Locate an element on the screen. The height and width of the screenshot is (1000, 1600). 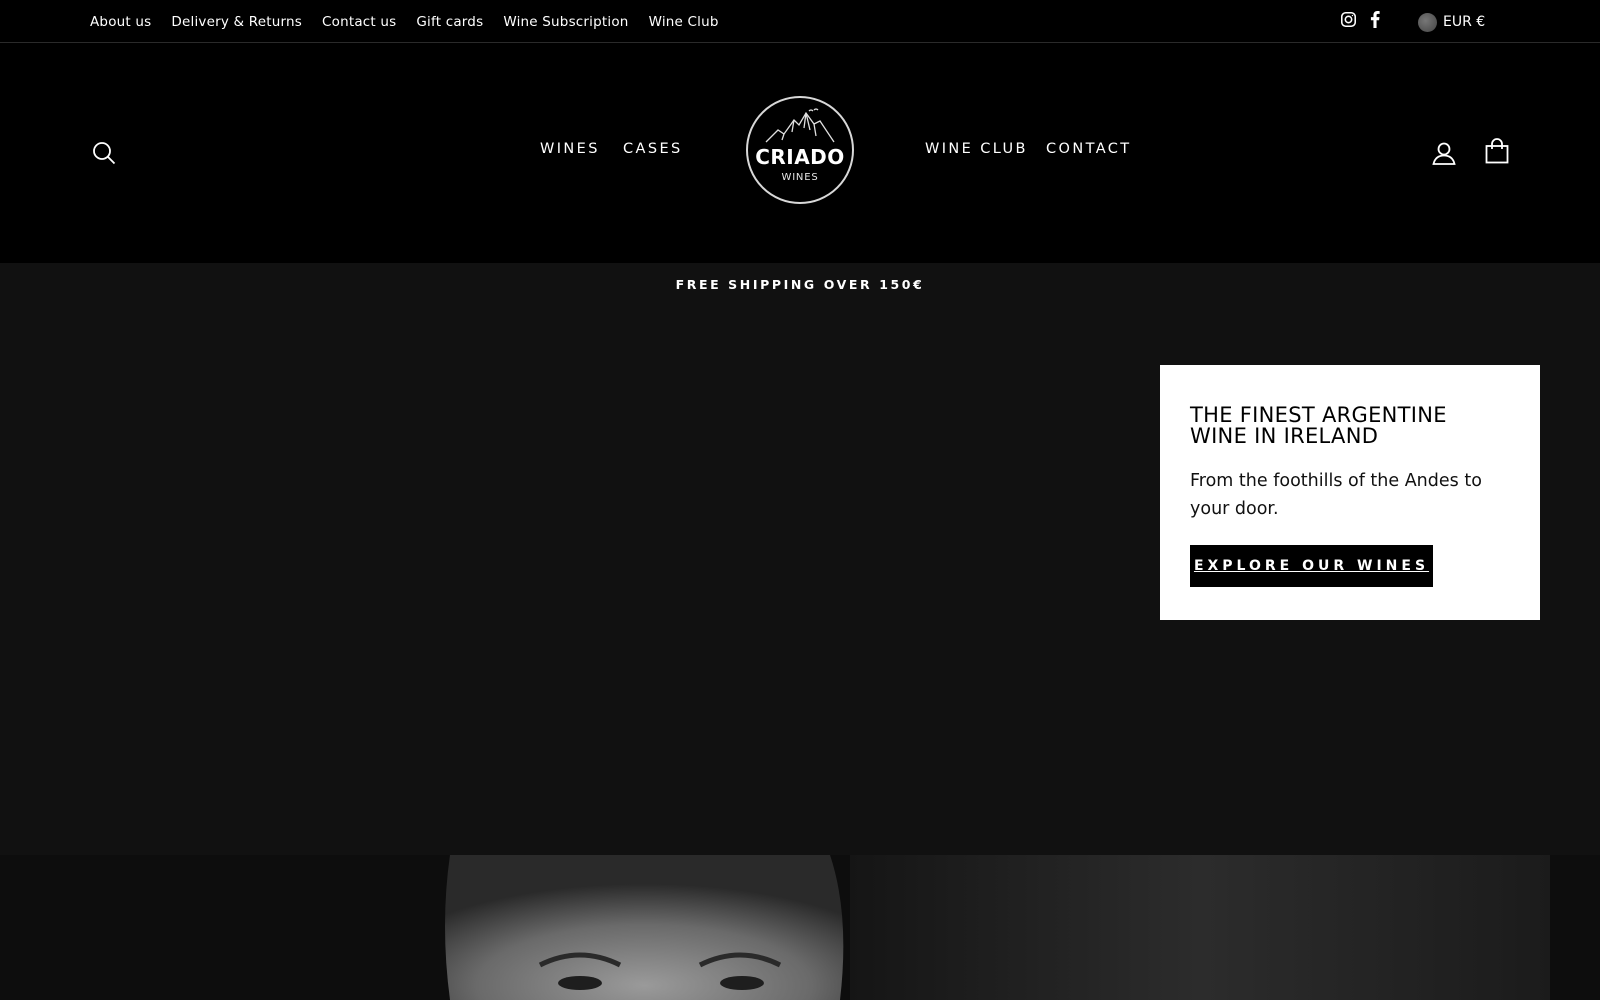
globe-icon is located at coordinates (1427, 22).